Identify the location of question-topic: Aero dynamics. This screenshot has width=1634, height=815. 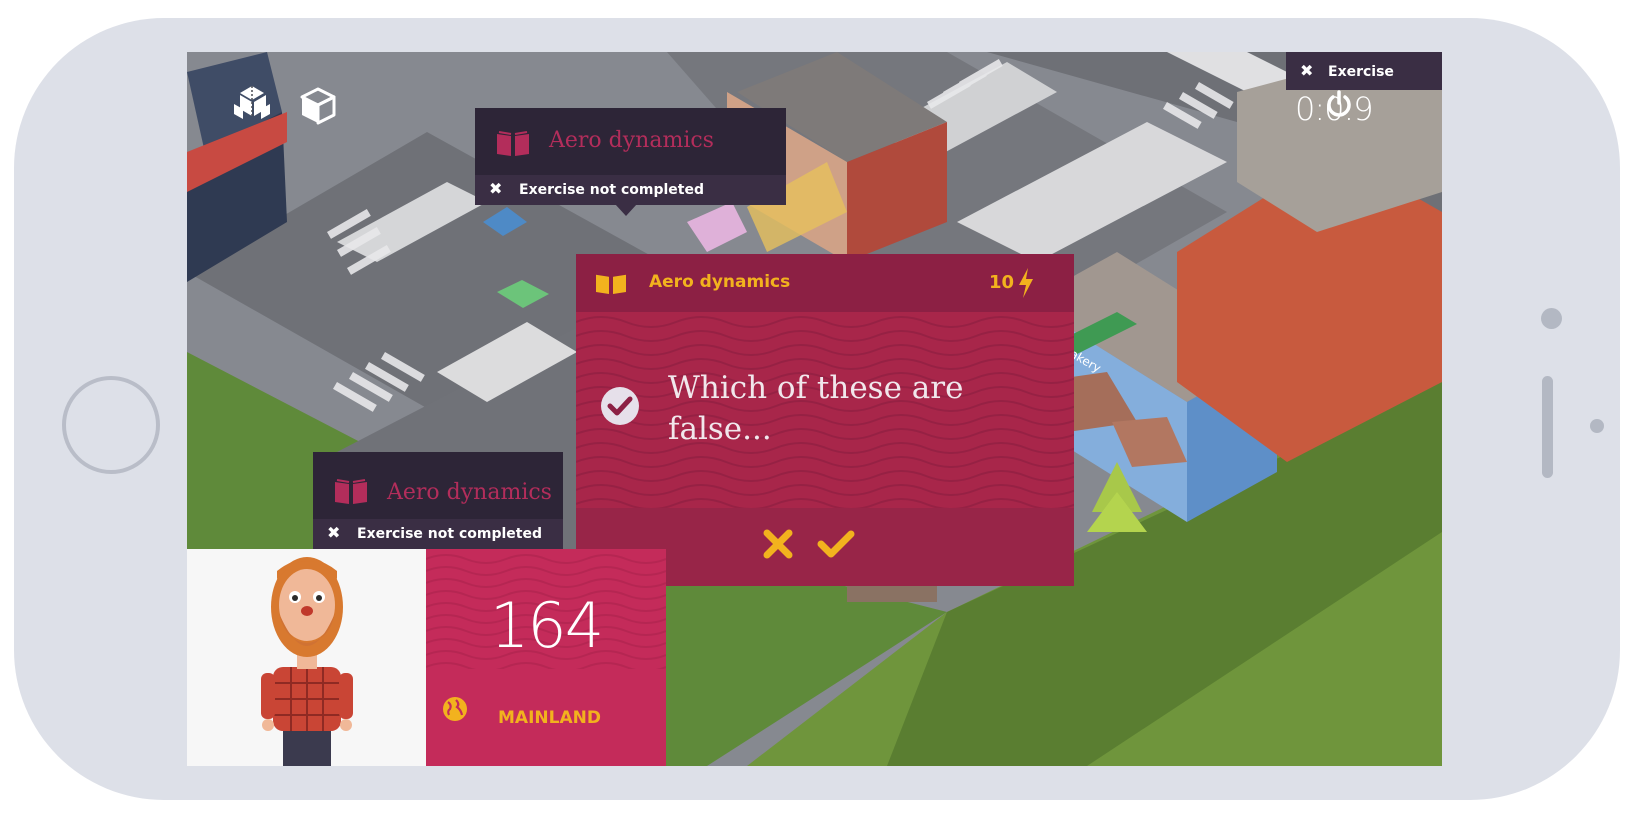
(720, 282).